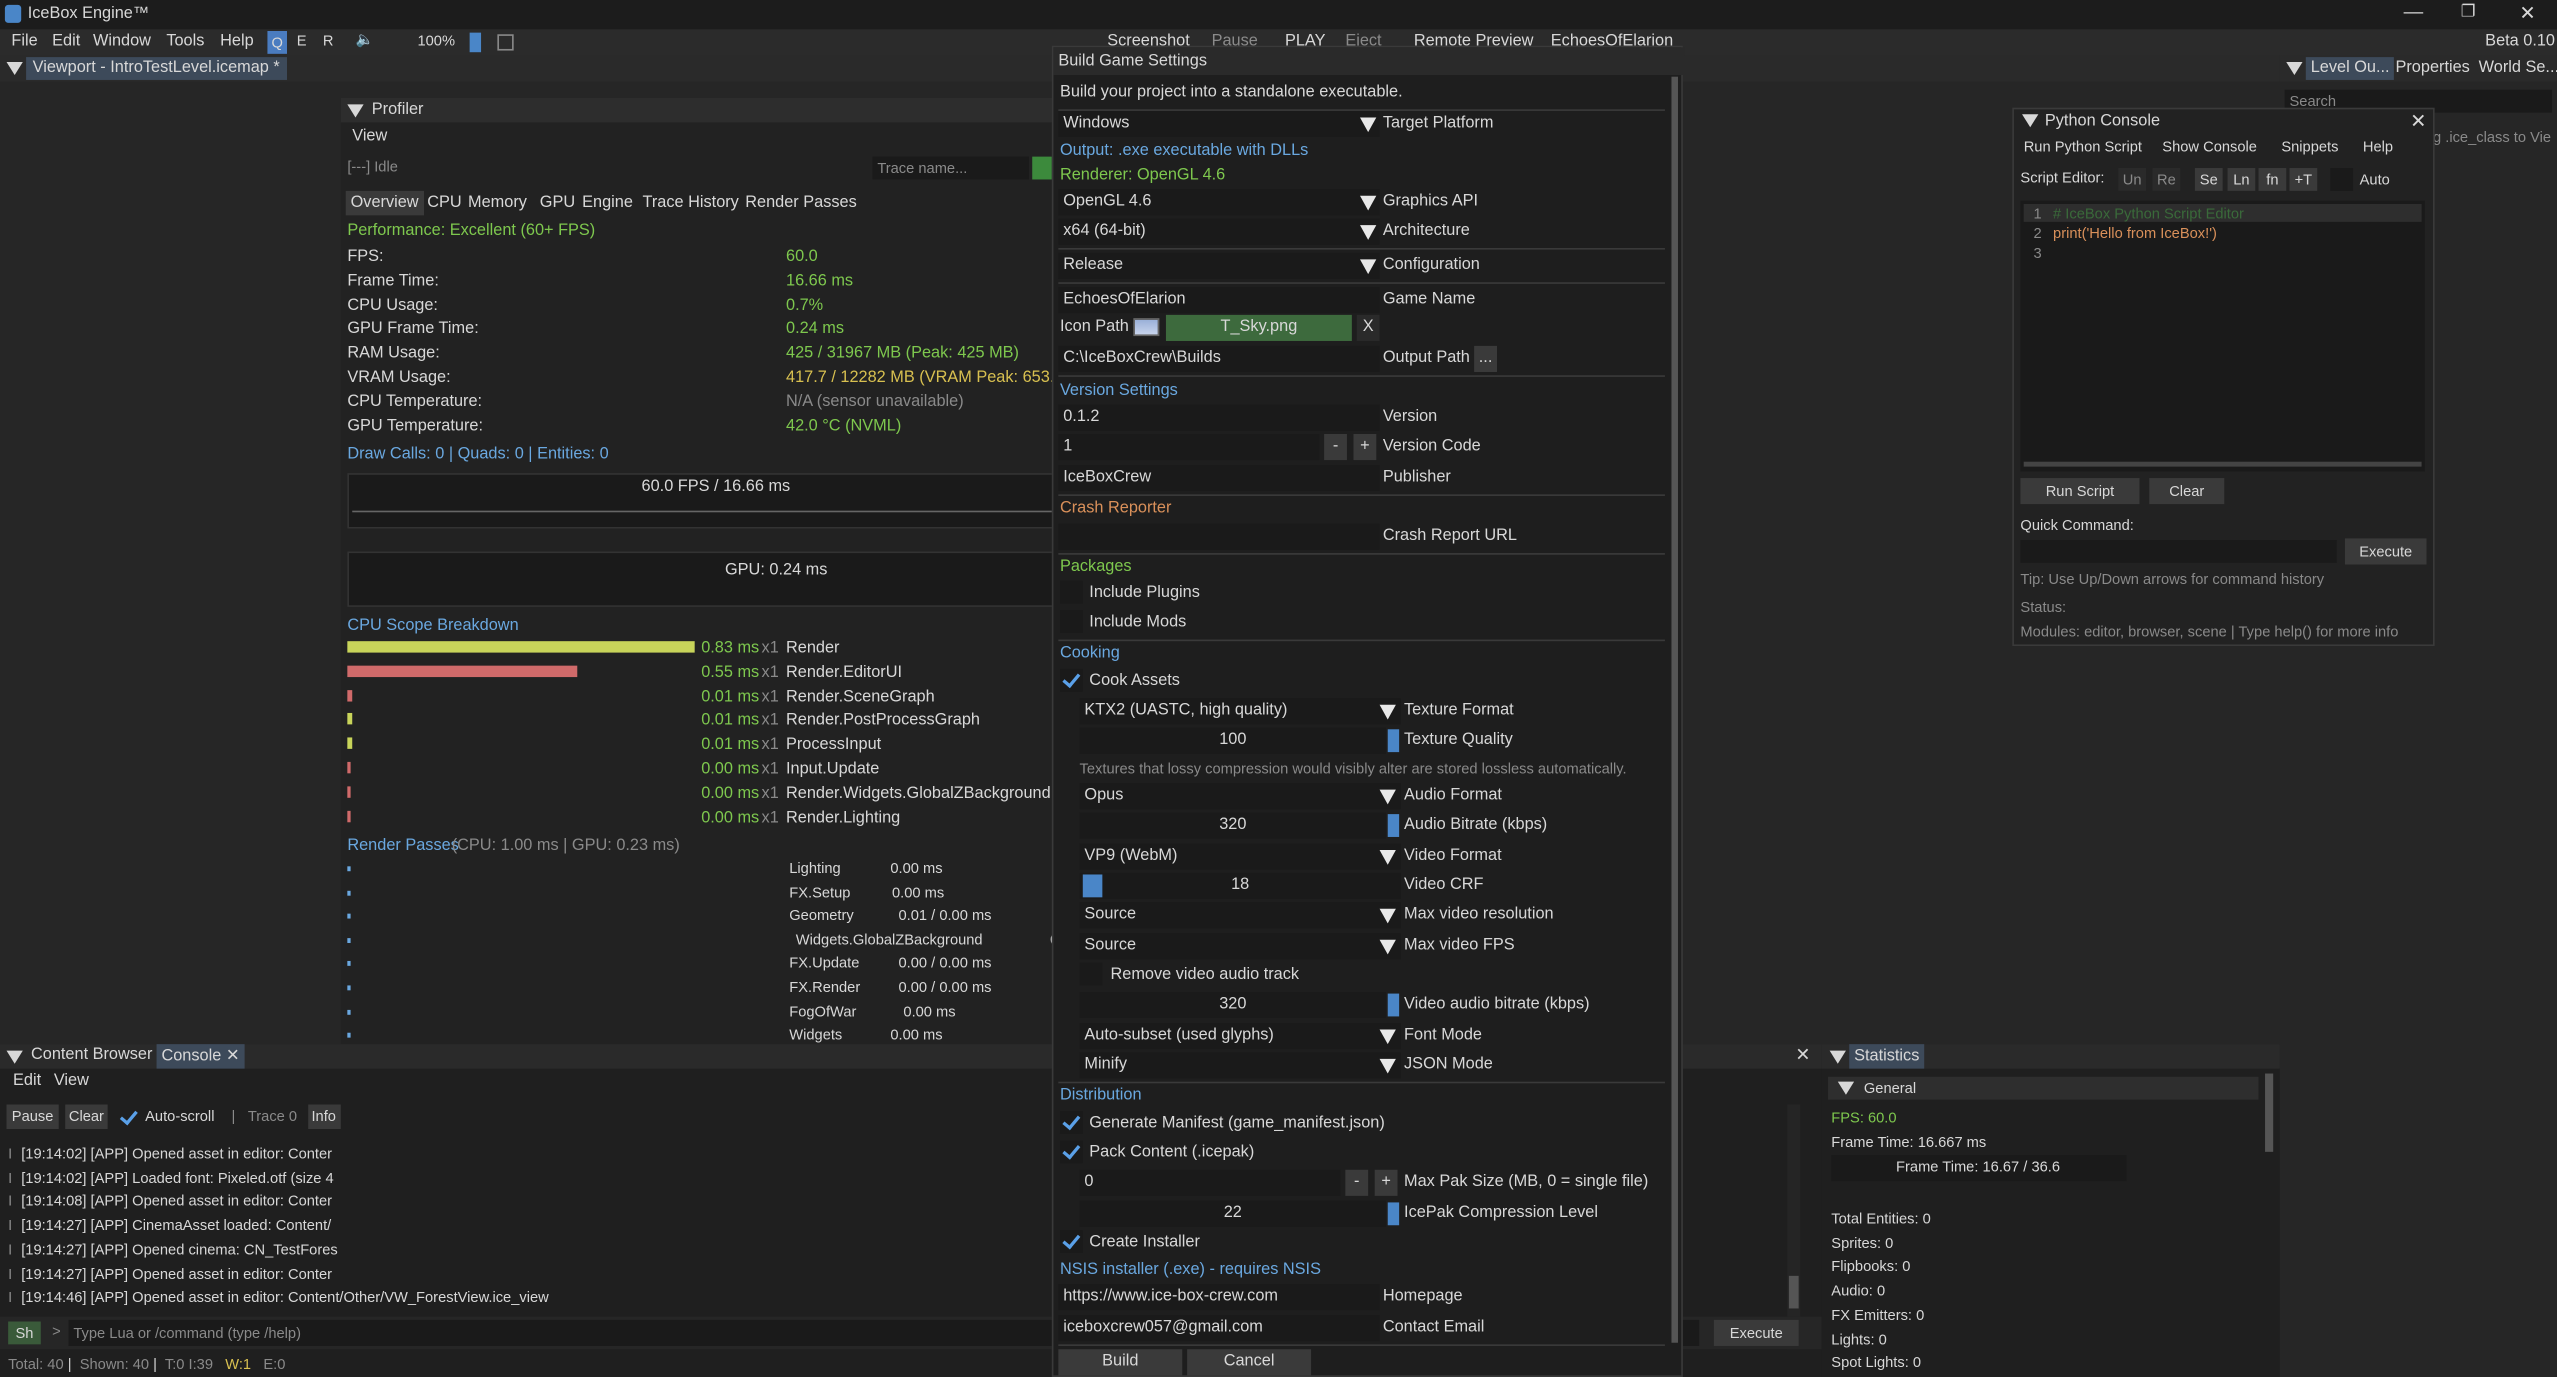 This screenshot has width=2557, height=1377. Describe the element at coordinates (1233, 825) in the screenshot. I see `audio-bitrate-slider: 320` at that location.